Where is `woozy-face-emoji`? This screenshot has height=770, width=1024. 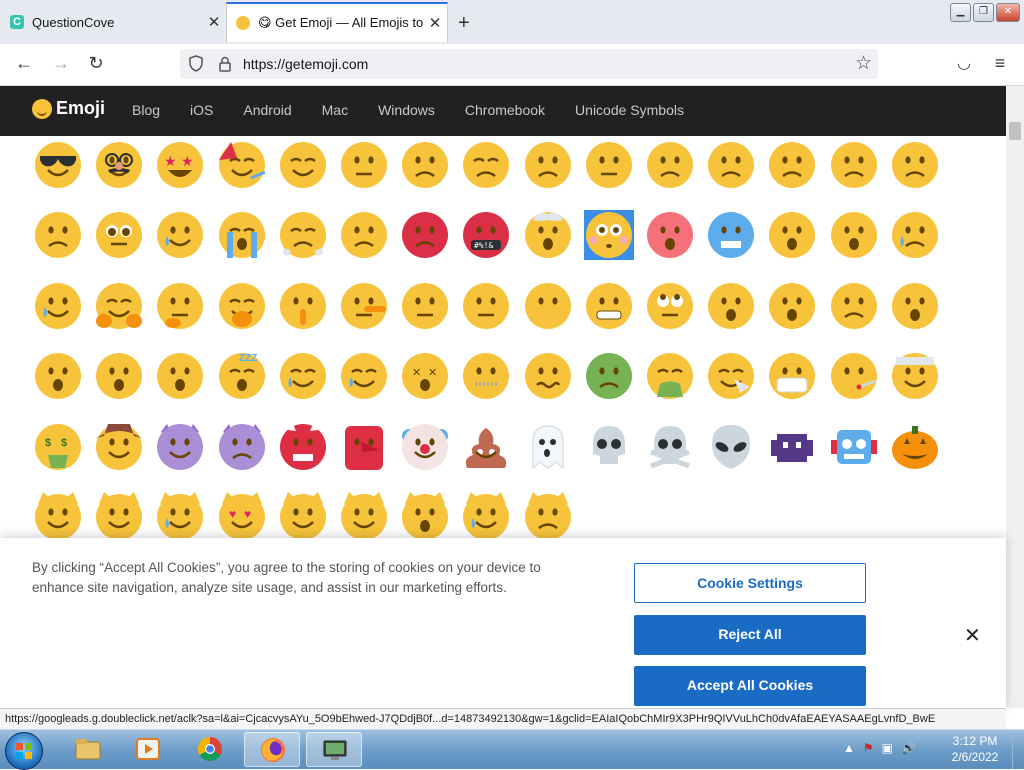 woozy-face-emoji is located at coordinates (548, 376).